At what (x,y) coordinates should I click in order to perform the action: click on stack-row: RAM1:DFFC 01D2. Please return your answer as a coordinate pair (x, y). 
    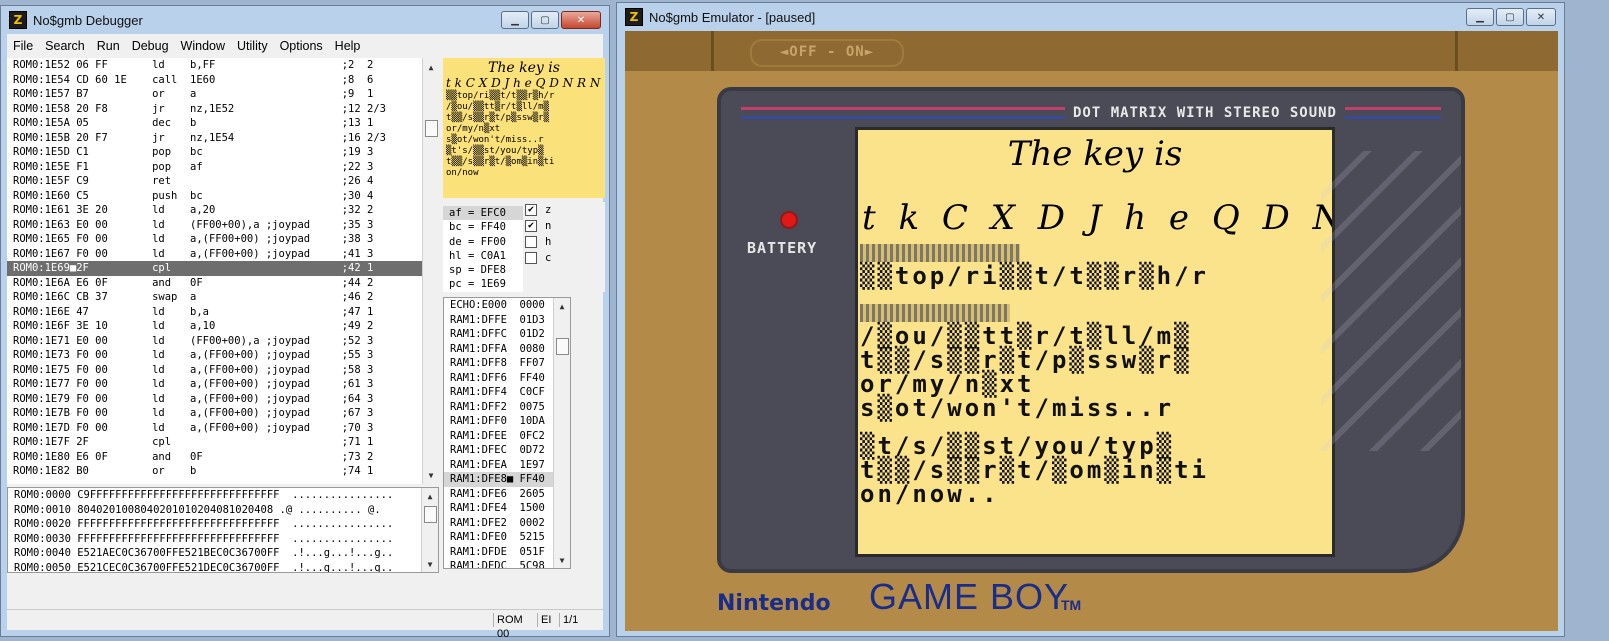
    Looking at the image, I should click on (507, 334).